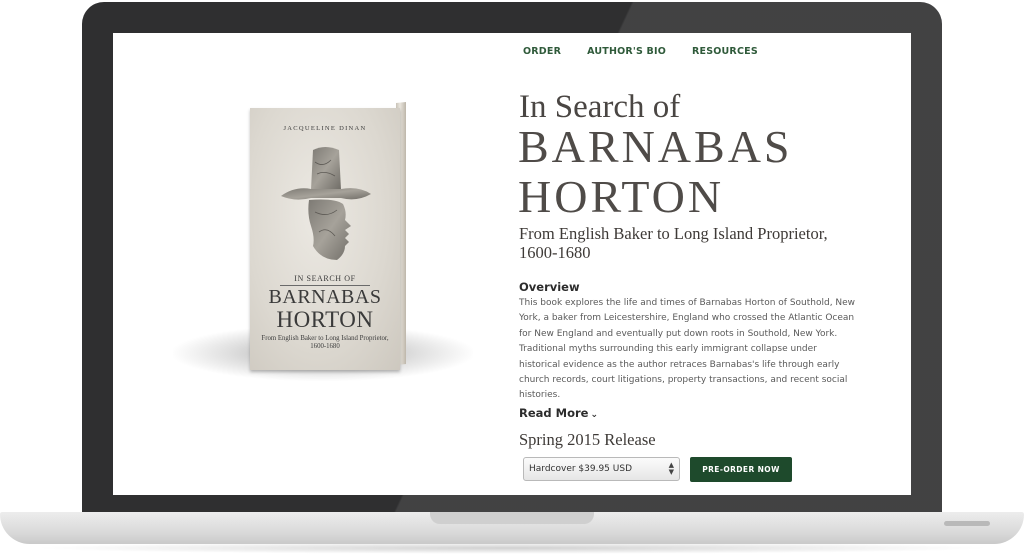 The height and width of the screenshot is (557, 1024). Describe the element at coordinates (549, 287) in the screenshot. I see `overview-heading: Overview` at that location.